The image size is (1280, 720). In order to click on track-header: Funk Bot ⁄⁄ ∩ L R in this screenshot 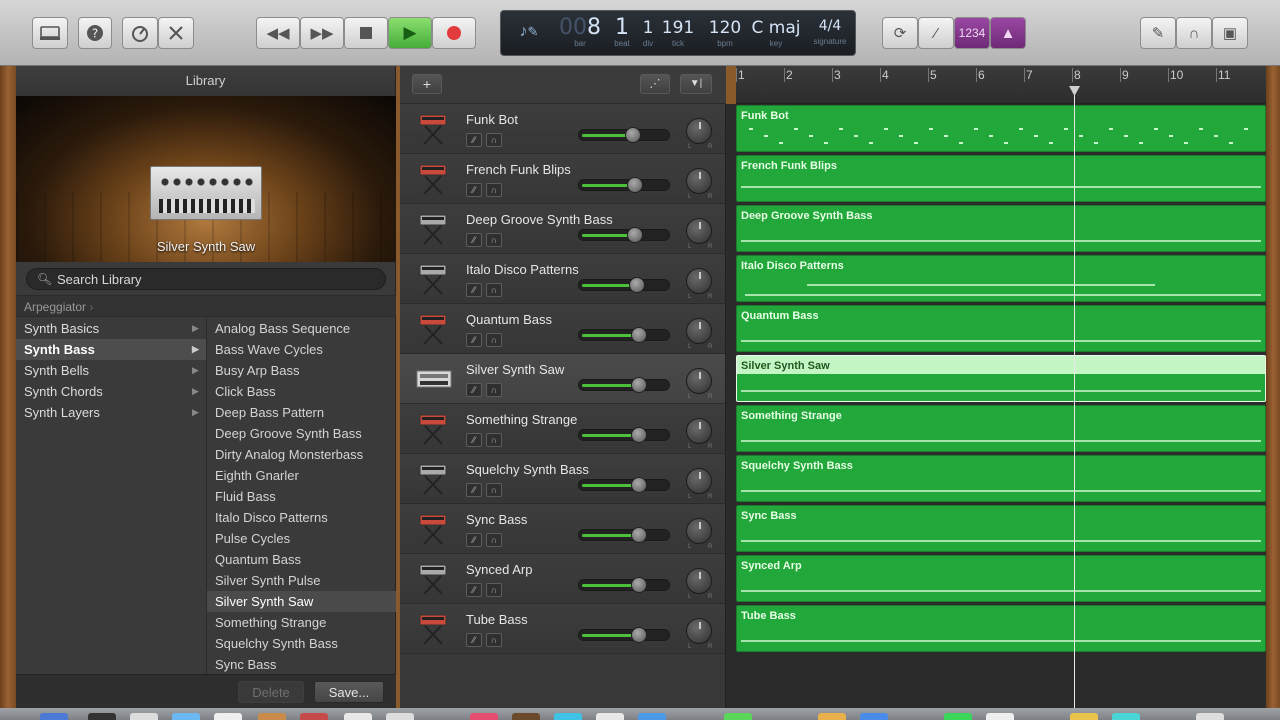, I will do `click(562, 129)`.